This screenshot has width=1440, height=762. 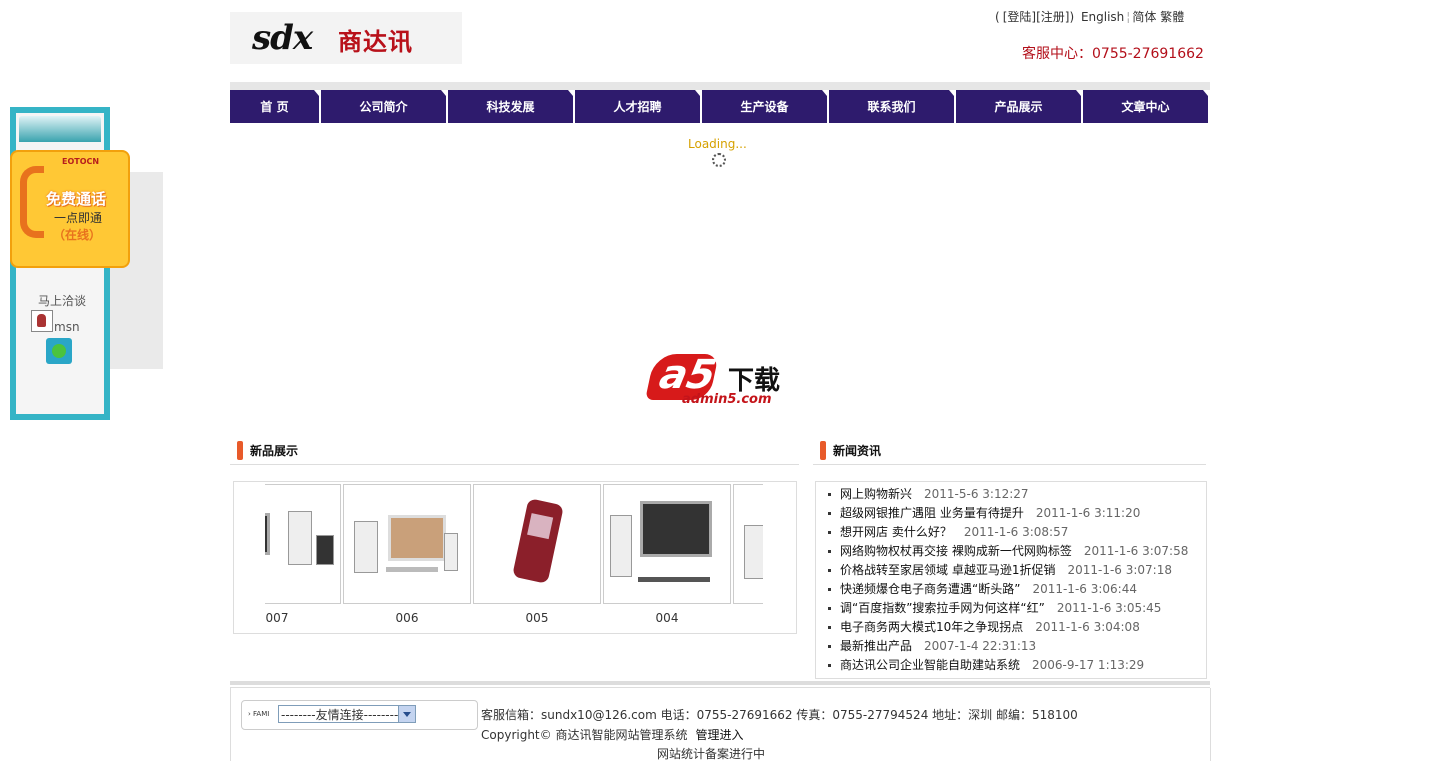 I want to click on talk-now-label: 马上洽谈, so click(x=62, y=301).